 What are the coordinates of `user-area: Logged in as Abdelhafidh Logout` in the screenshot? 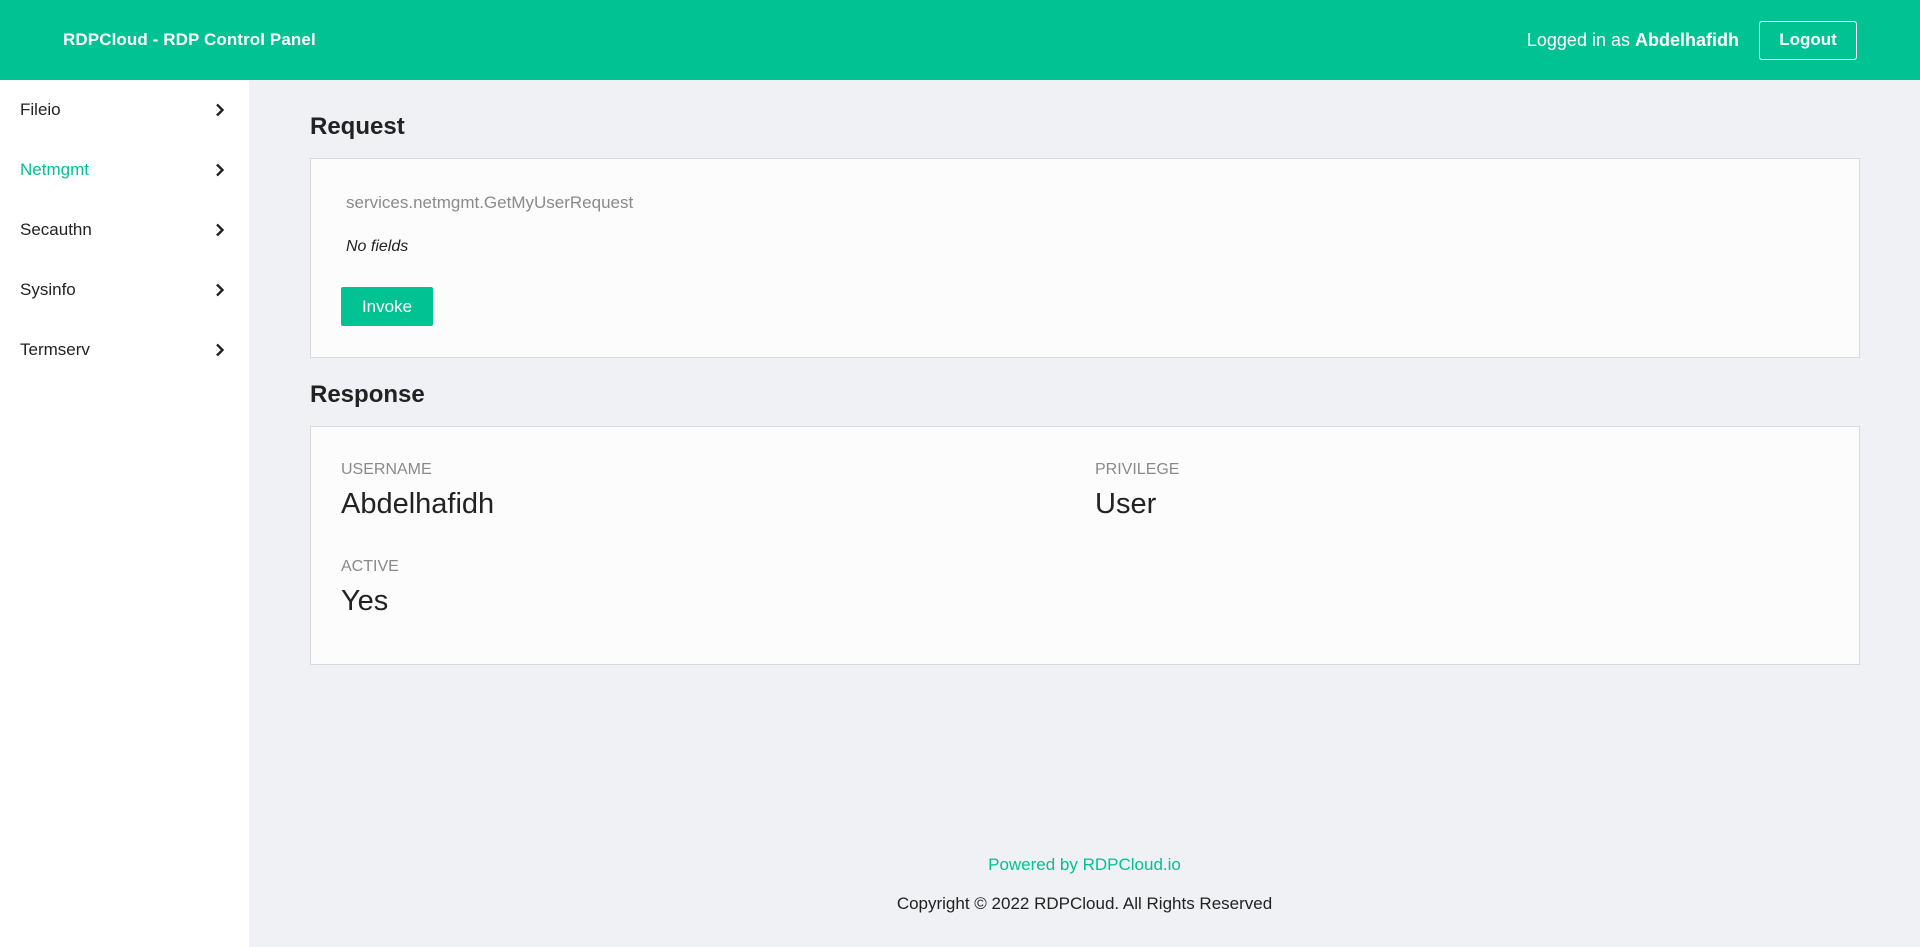 It's located at (1692, 40).